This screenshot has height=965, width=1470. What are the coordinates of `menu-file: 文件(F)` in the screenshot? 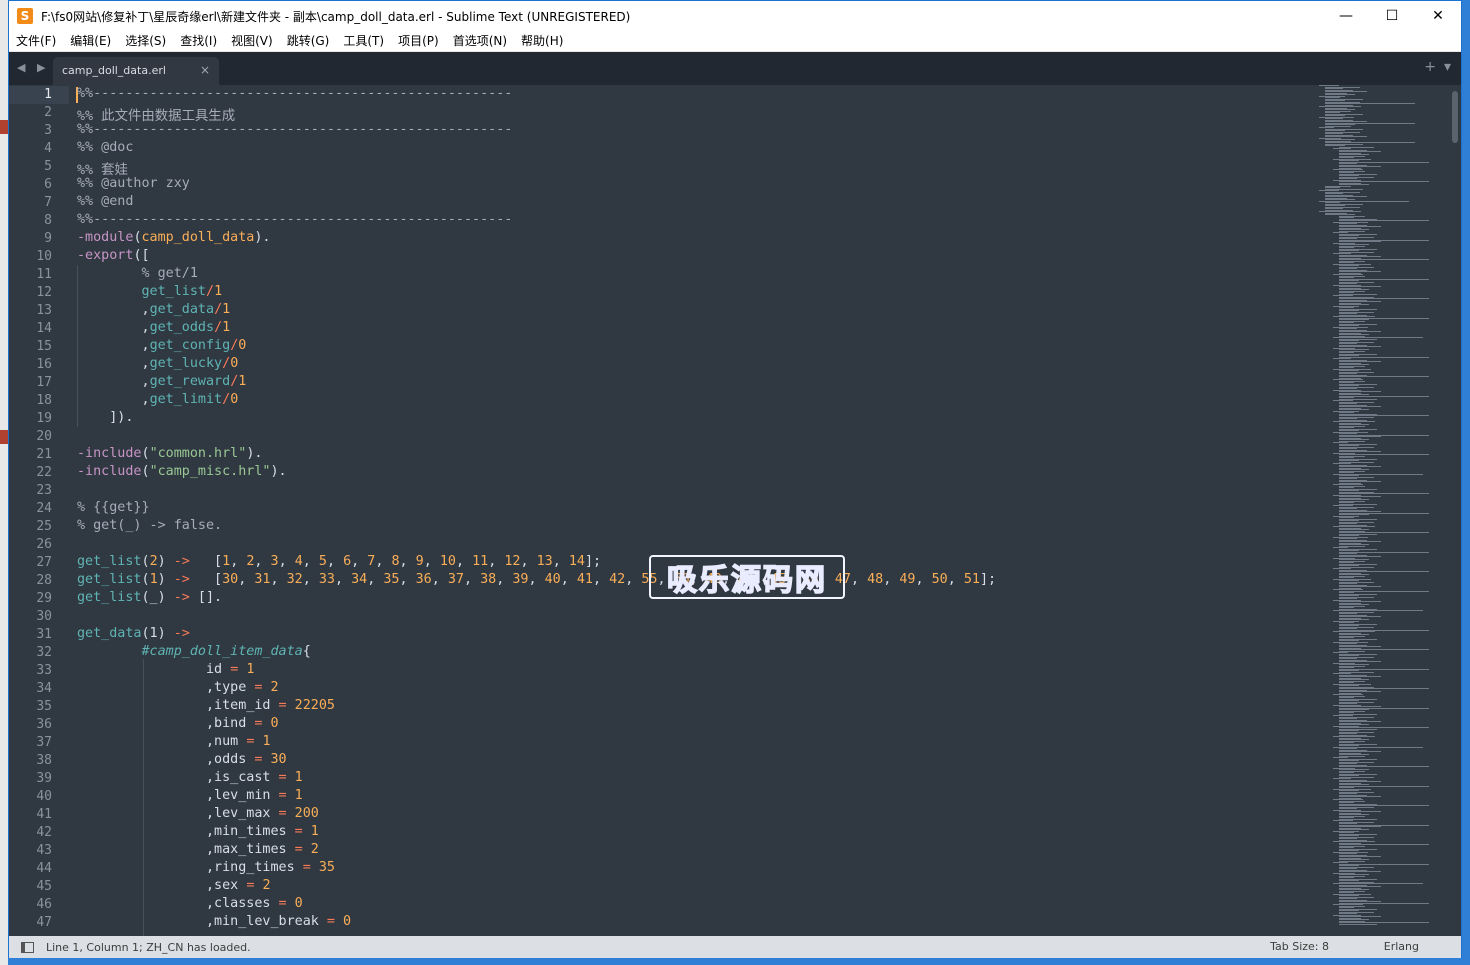 It's located at (36, 41).